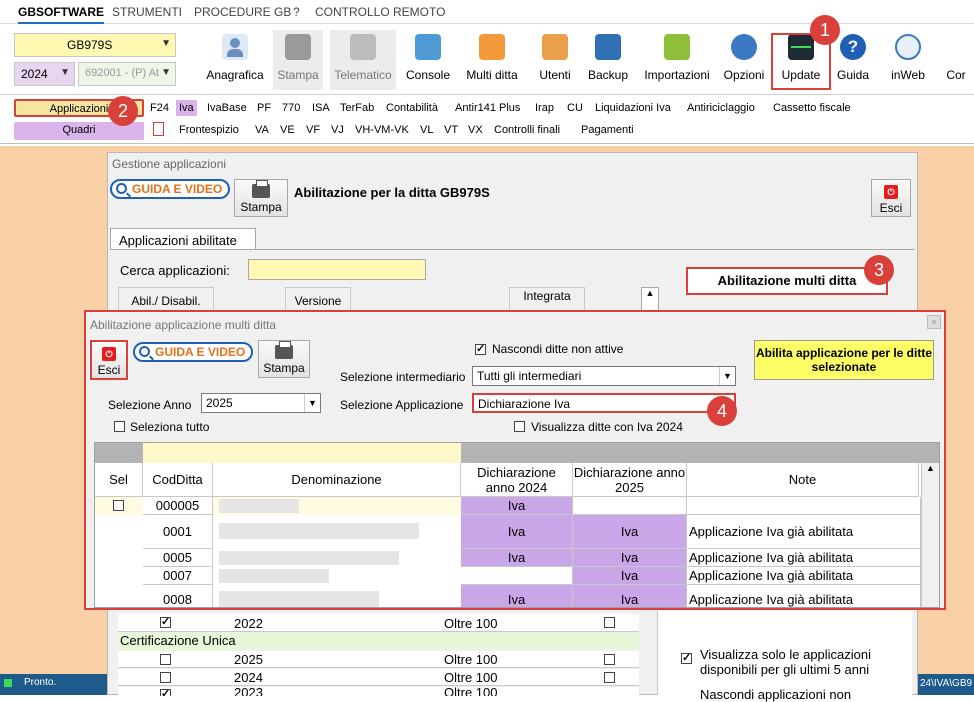 This screenshot has height=702, width=974. Describe the element at coordinates (159, 108) in the screenshot. I see `tab-f24: F24` at that location.